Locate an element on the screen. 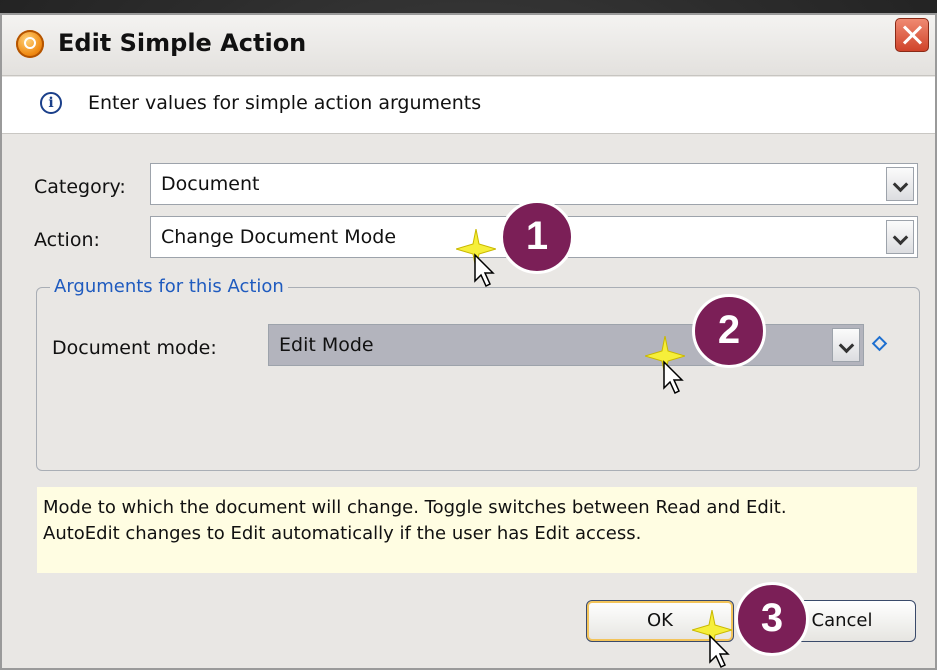  category-label: Category: is located at coordinates (80, 187).